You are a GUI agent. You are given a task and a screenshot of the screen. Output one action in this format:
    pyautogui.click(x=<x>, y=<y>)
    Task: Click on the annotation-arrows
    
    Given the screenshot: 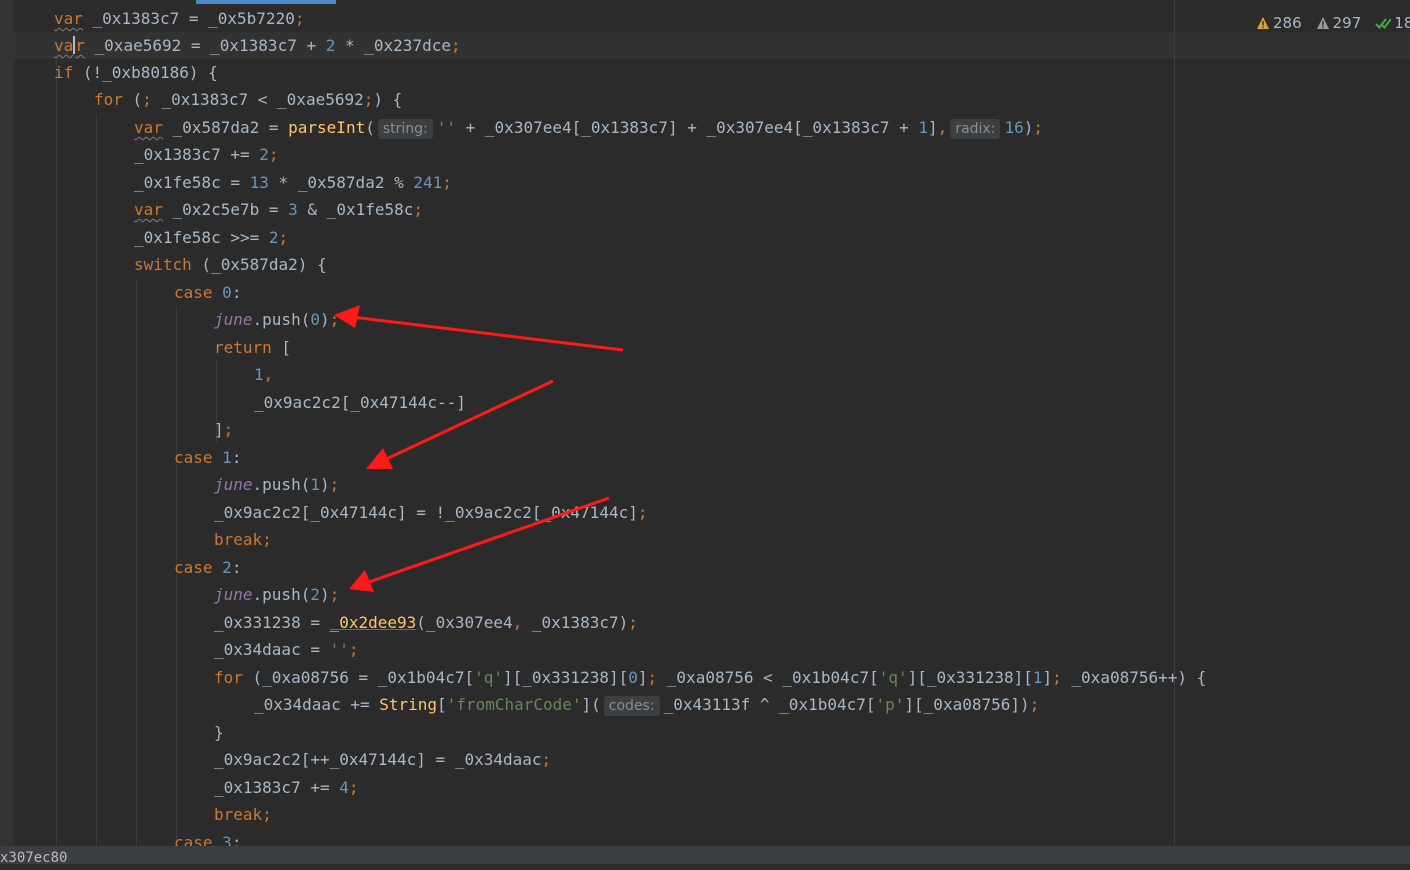 What is the action you would take?
    pyautogui.click(x=479, y=448)
    